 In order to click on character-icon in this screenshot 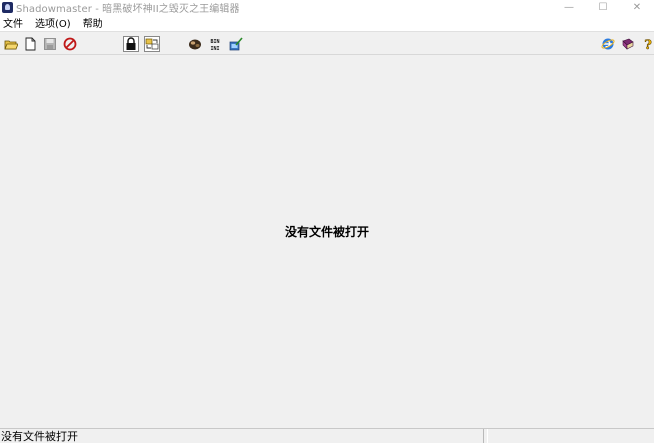, I will do `click(195, 44)`.